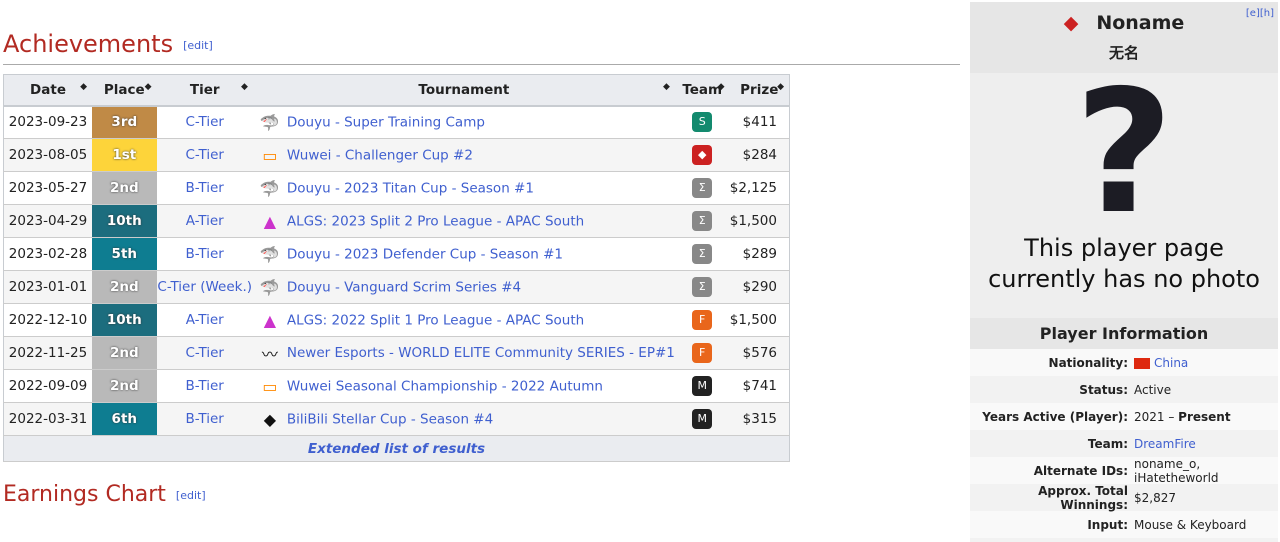 The image size is (1280, 542). What do you see at coordinates (759, 188) in the screenshot?
I see `prize-cell: $2,125` at bounding box center [759, 188].